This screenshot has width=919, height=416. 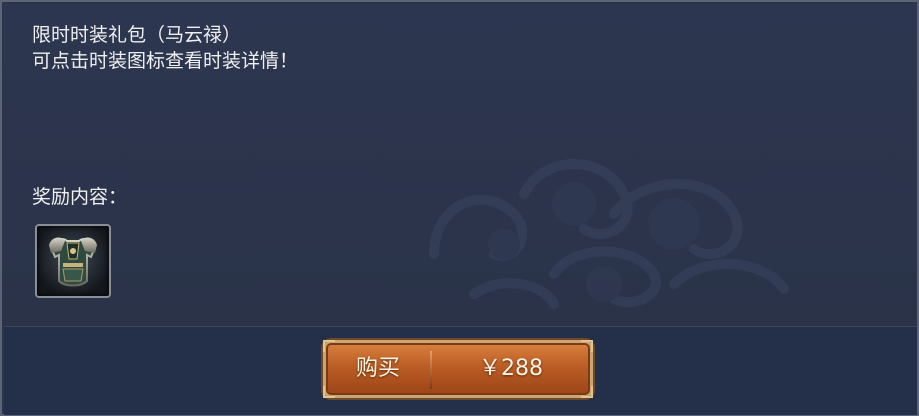 I want to click on price-label: ￥288, so click(x=511, y=368).